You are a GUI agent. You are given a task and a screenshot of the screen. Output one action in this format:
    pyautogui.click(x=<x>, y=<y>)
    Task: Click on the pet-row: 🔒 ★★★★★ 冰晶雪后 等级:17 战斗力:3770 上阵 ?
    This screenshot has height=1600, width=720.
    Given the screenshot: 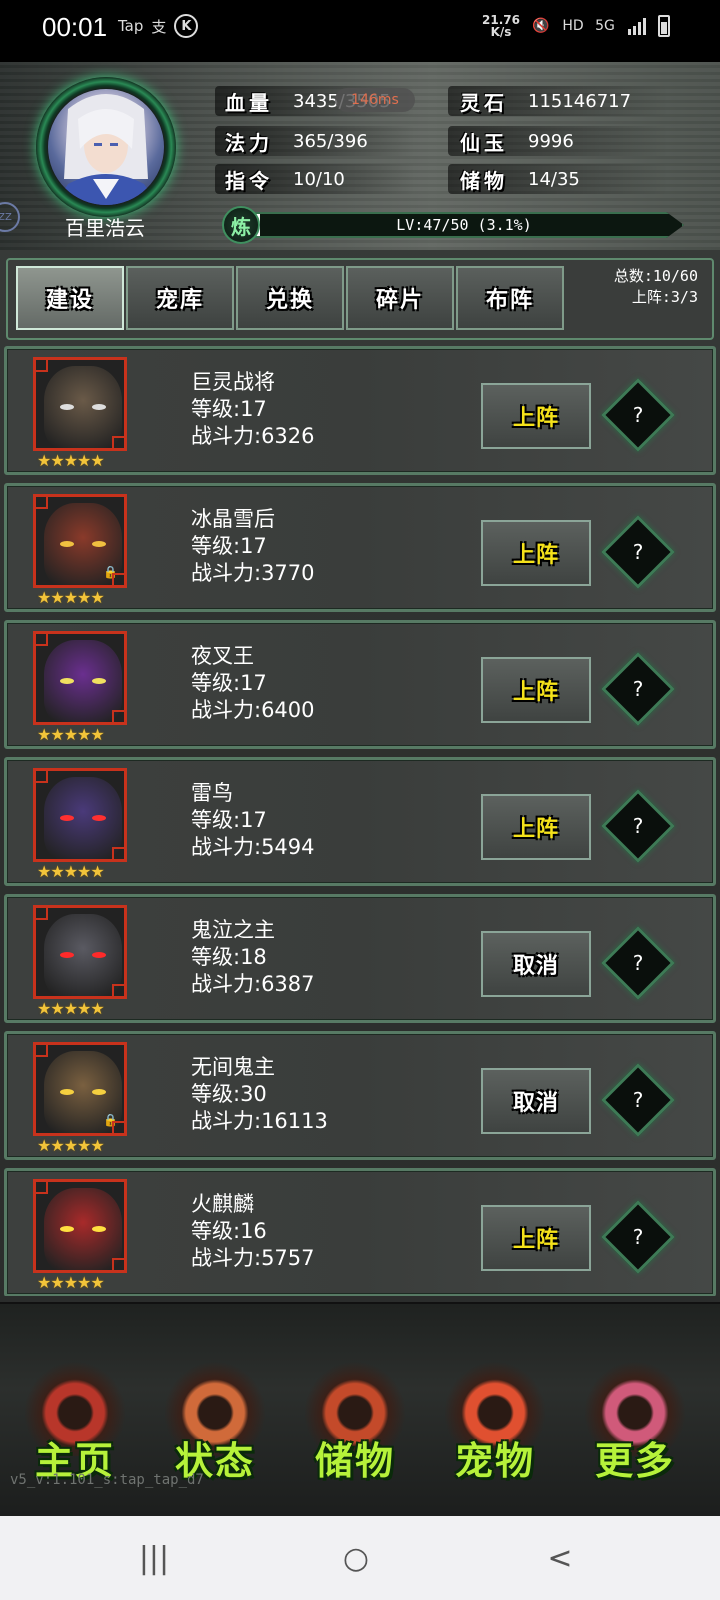 What is the action you would take?
    pyautogui.click(x=360, y=547)
    